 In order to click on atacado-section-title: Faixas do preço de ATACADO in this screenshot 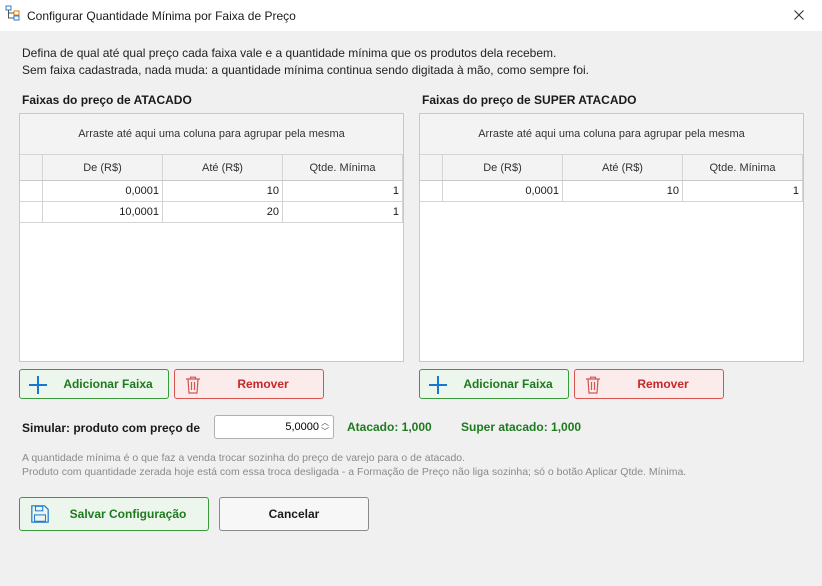, I will do `click(107, 100)`.